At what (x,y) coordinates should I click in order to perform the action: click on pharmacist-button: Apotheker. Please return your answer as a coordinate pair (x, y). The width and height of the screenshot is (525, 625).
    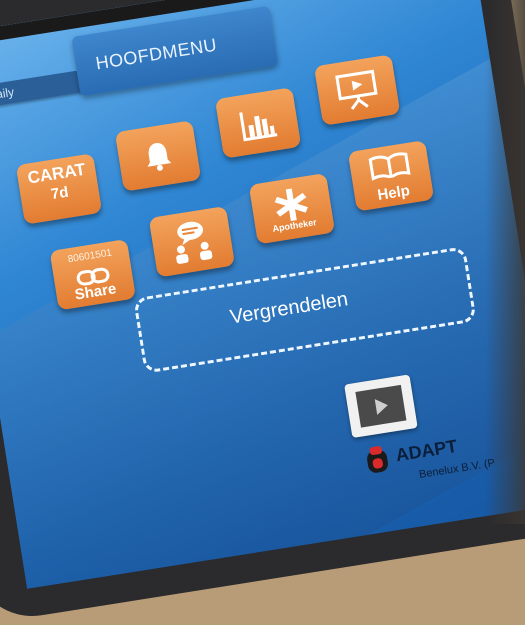
    Looking at the image, I should click on (292, 208).